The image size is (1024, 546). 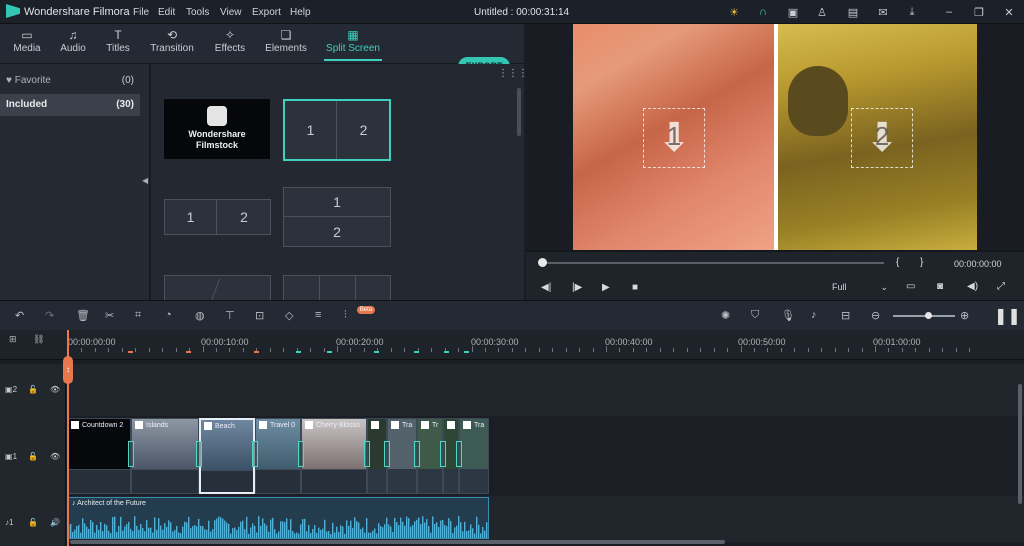 I want to click on split-template-stacked-2: 1 2, so click(x=337, y=217).